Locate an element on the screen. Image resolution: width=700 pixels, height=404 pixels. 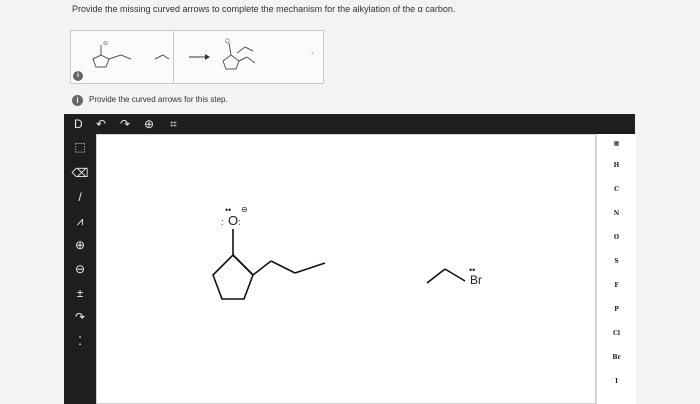
stereo-icon: ± is located at coordinates (80, 293).